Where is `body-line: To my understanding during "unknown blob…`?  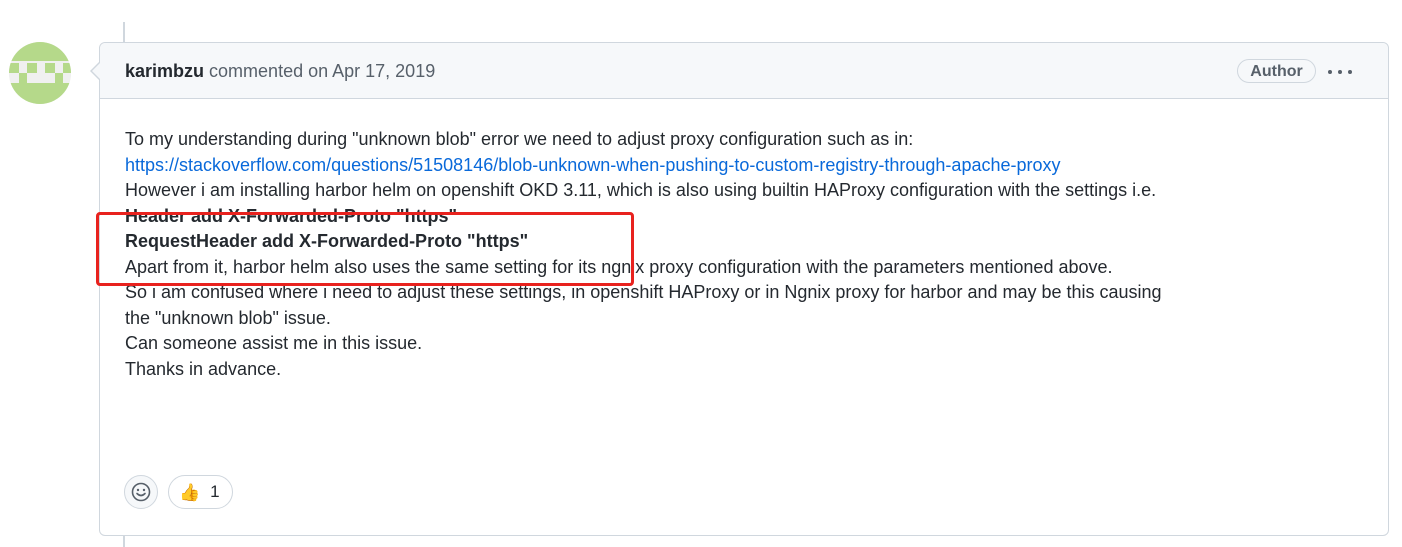
body-line: To my understanding during "unknown blob… is located at coordinates (519, 139).